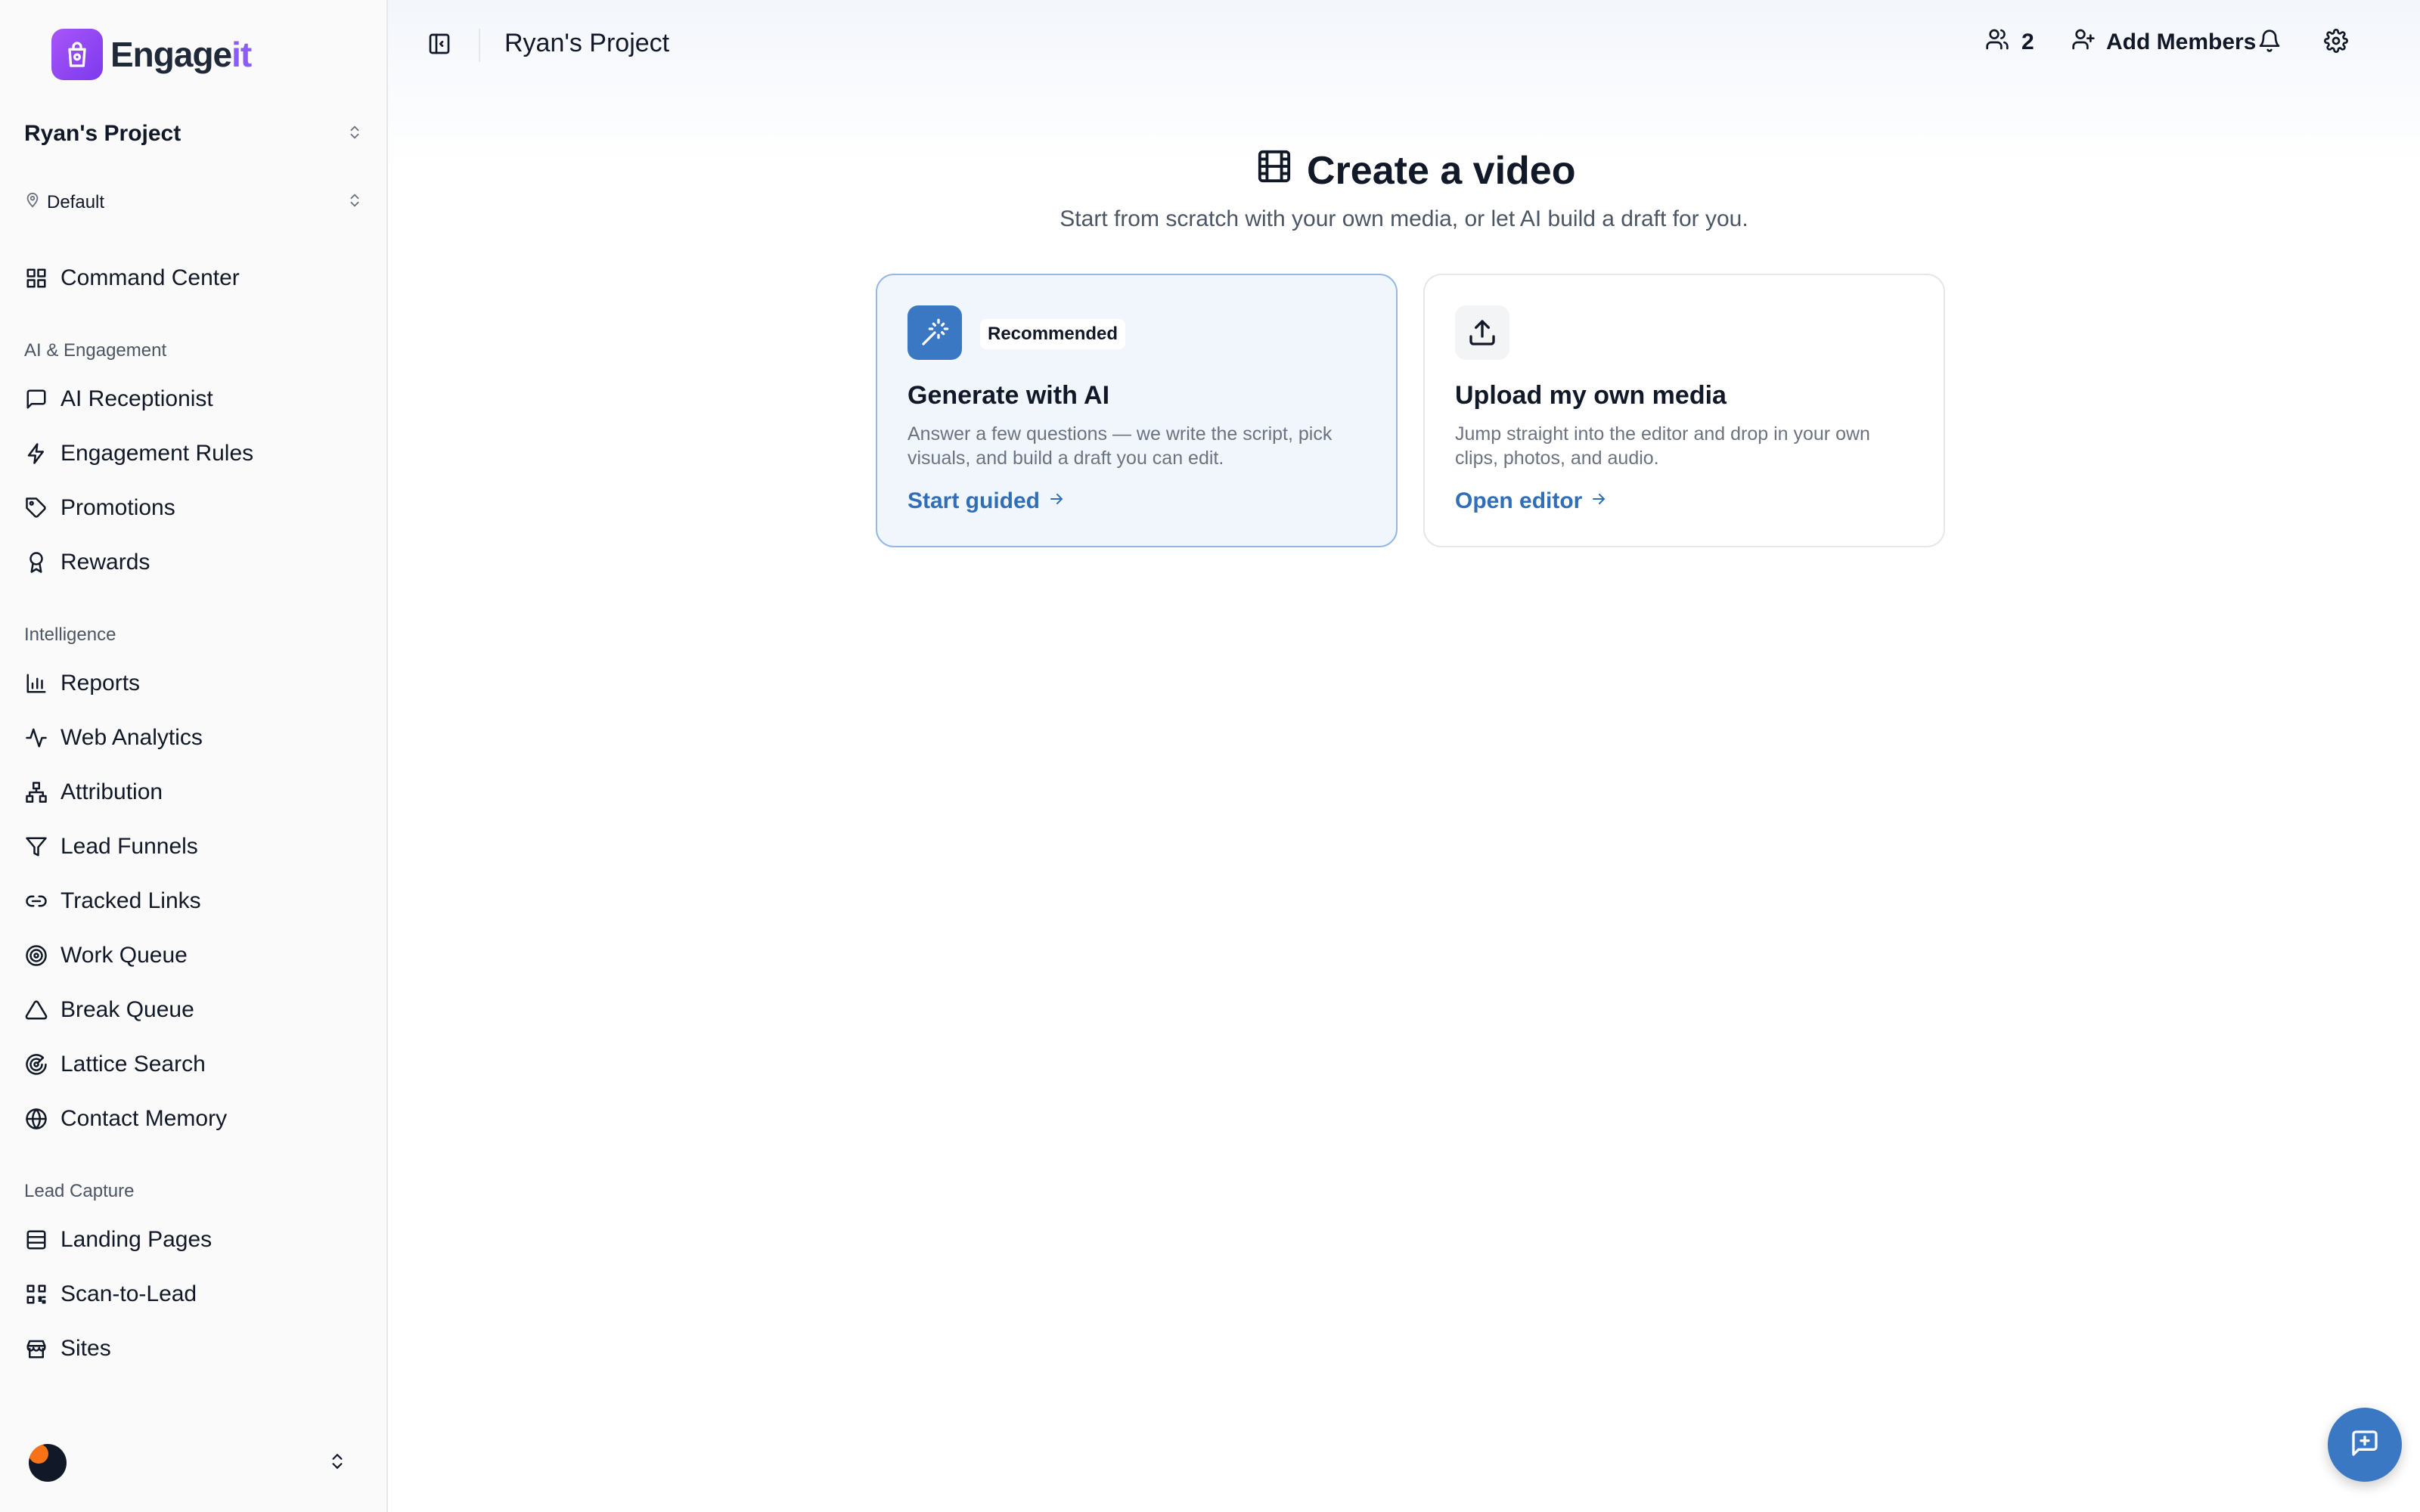 The image size is (2420, 1512). Describe the element at coordinates (987, 501) in the screenshot. I see `start-guided-link: Start guided` at that location.